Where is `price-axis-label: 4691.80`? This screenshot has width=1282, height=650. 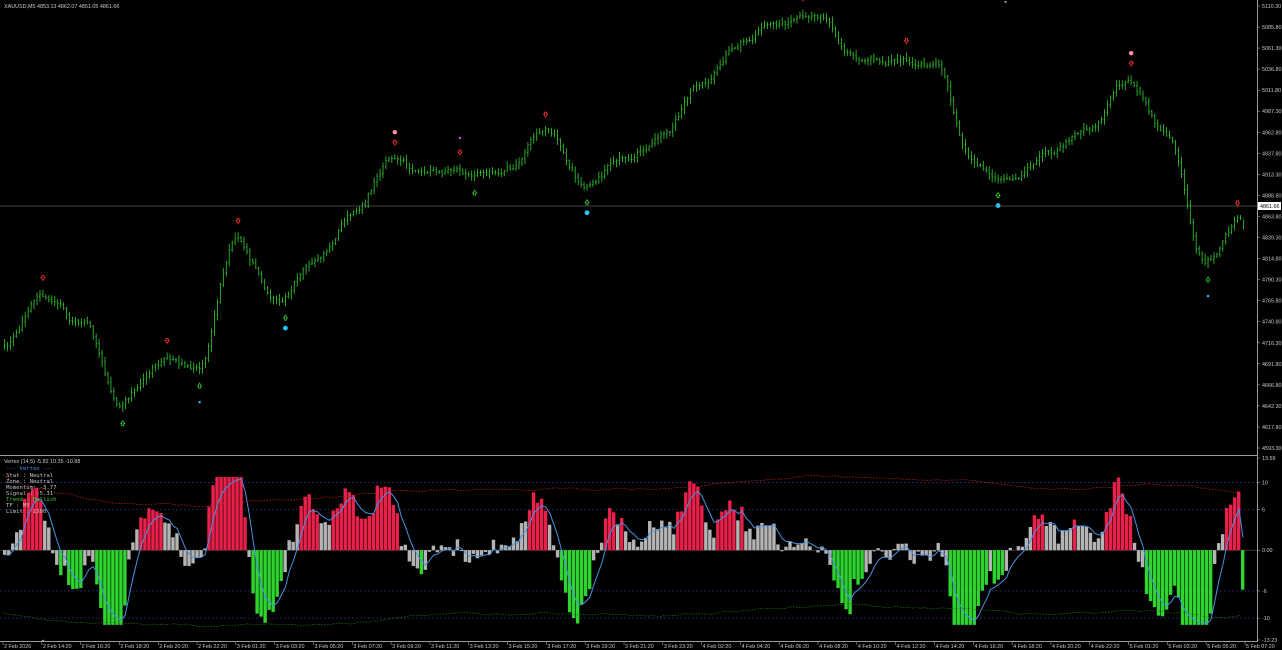 price-axis-label: 4691.80 is located at coordinates (1272, 365).